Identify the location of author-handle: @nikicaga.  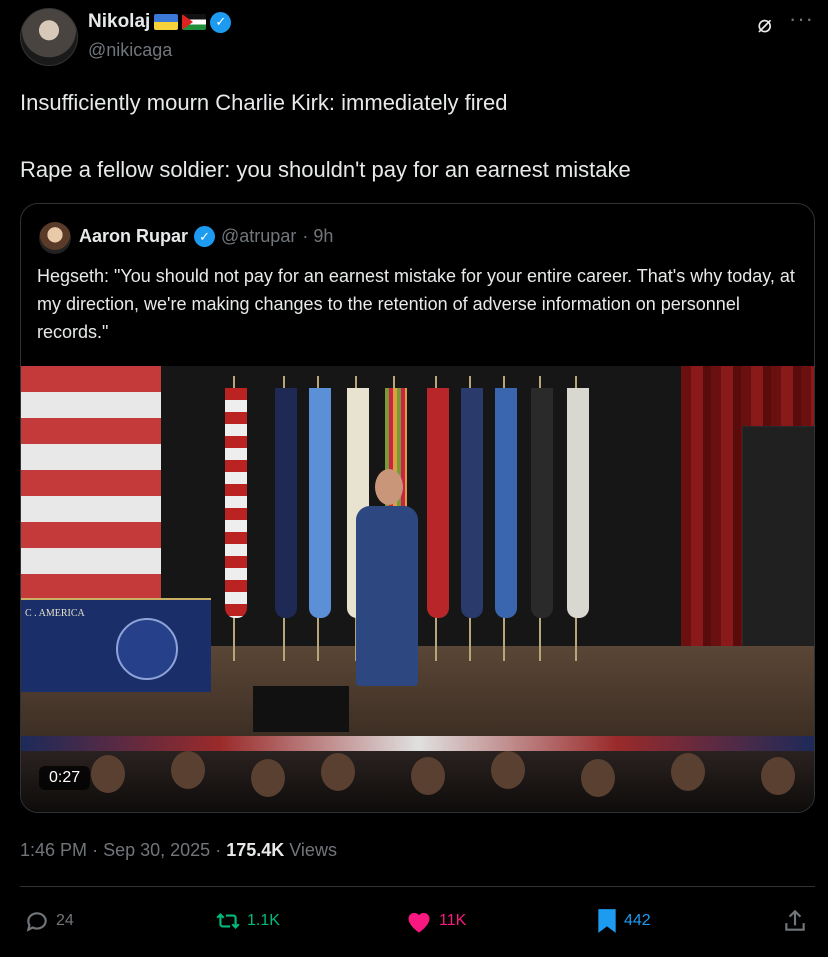
(130, 50).